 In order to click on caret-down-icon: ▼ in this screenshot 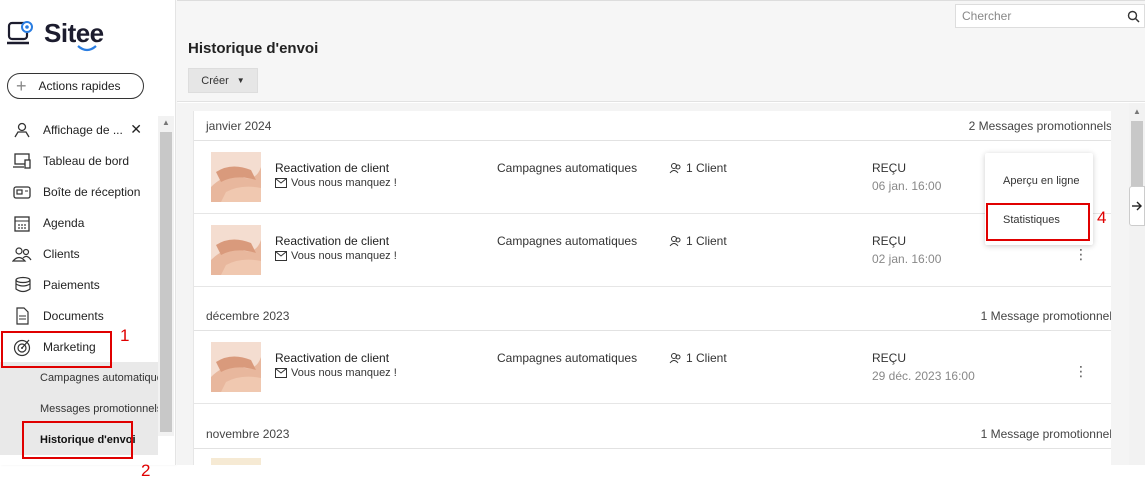, I will do `click(240, 80)`.